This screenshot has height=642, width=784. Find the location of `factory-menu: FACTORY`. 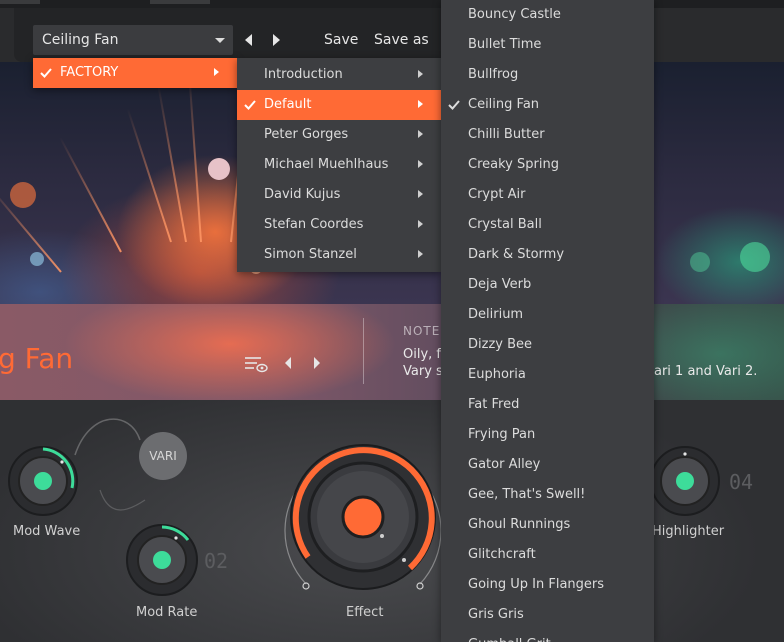

factory-menu: FACTORY is located at coordinates (135, 73).